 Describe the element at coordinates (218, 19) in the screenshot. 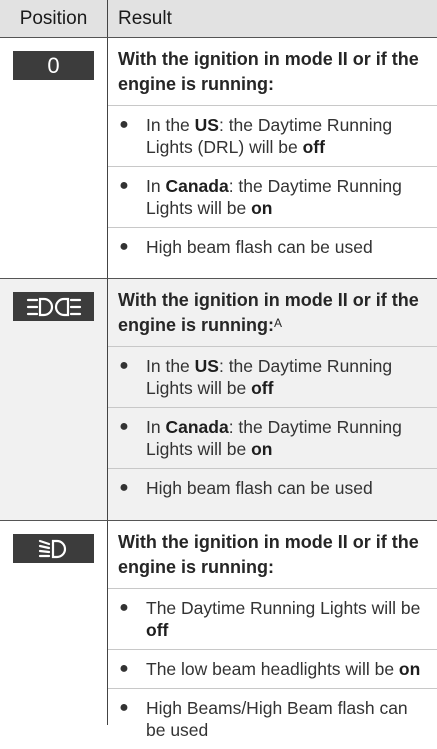

I see `table-header: Position Result` at that location.